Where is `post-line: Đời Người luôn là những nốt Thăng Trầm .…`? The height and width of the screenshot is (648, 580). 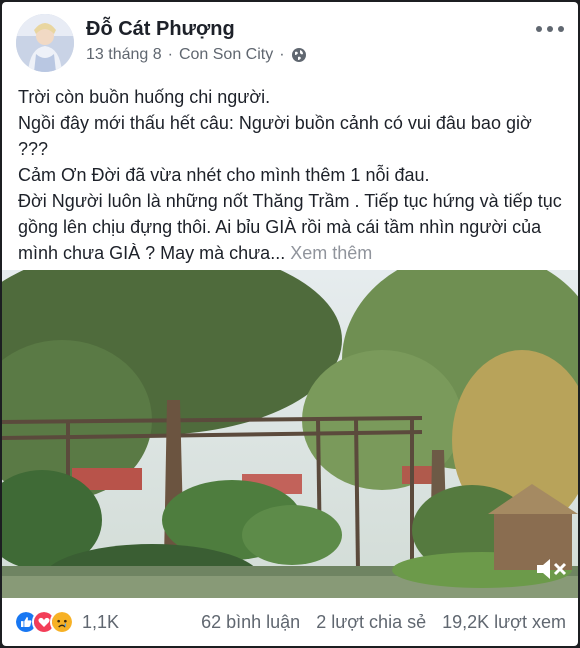
post-line: Đời Người luôn là những nốt Thăng Trầm .… is located at coordinates (292, 227).